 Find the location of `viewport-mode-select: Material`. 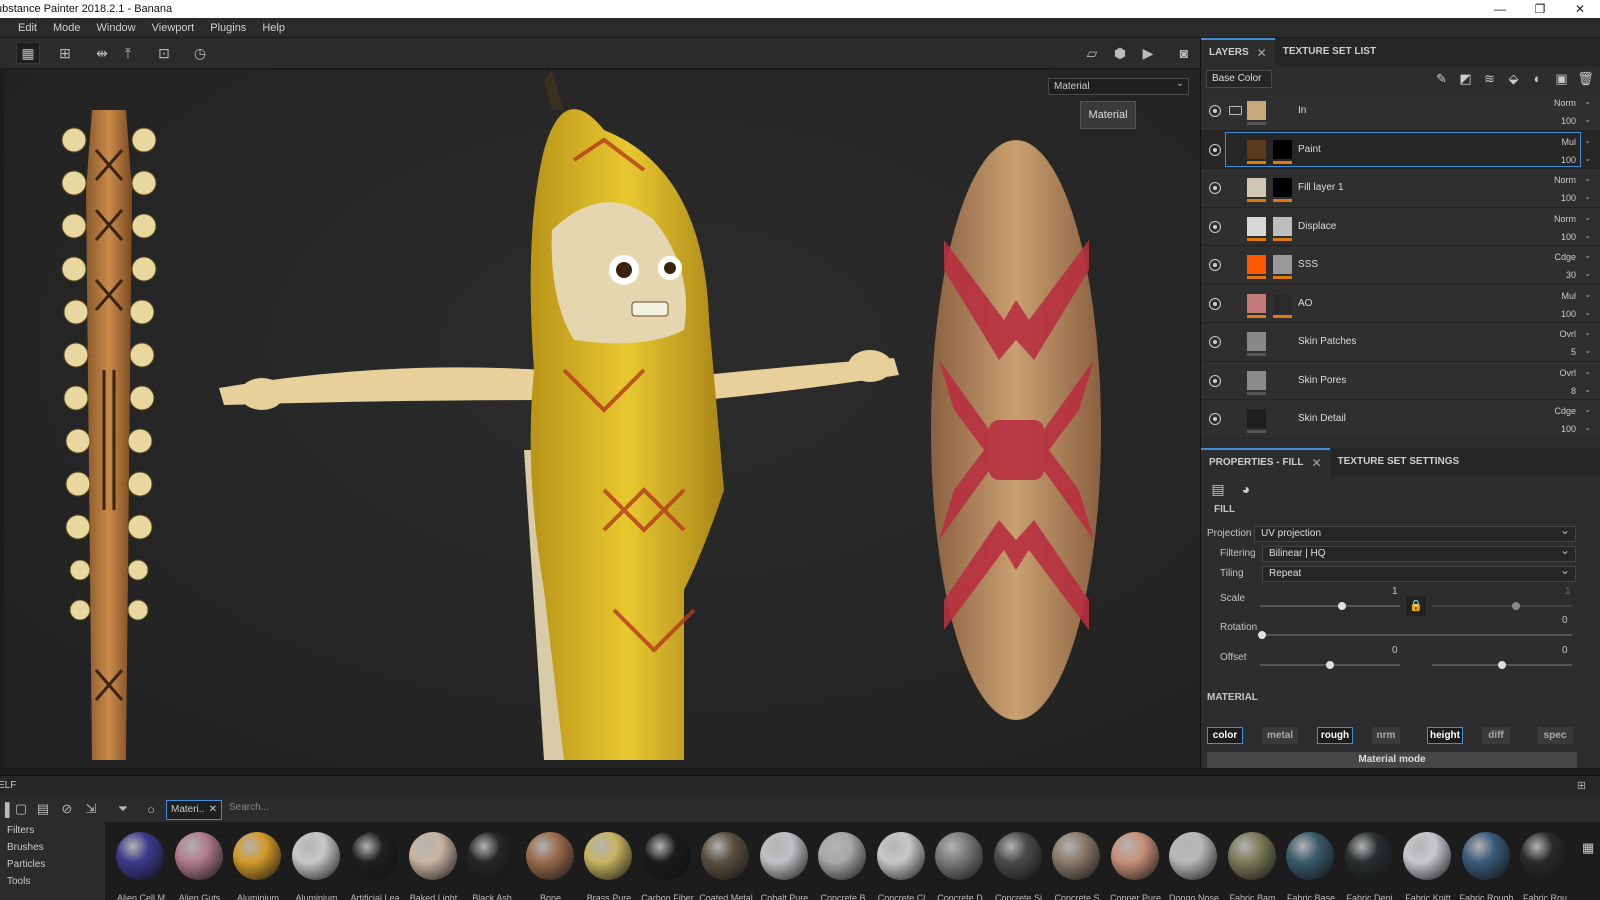

viewport-mode-select: Material is located at coordinates (1118, 85).